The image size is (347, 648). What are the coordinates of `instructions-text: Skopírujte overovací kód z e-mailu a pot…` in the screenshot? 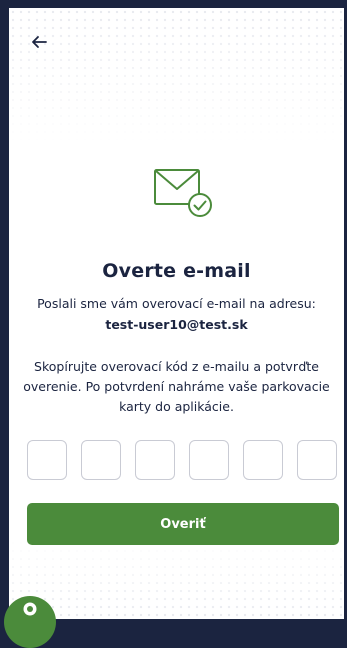 It's located at (176, 386).